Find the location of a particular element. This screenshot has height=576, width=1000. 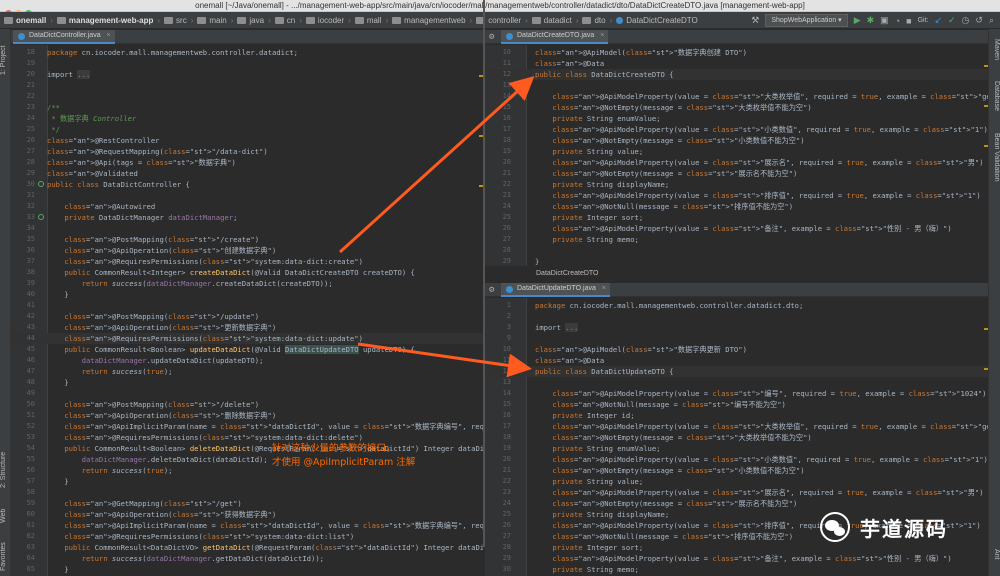

wechat-icon is located at coordinates (835, 527).